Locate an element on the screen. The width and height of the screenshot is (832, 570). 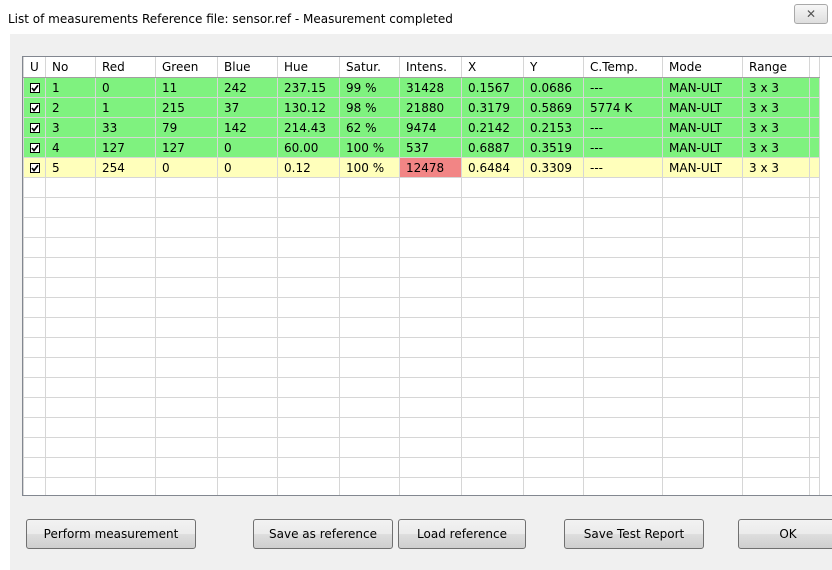
column-header-hue: Hue is located at coordinates (308, 67).